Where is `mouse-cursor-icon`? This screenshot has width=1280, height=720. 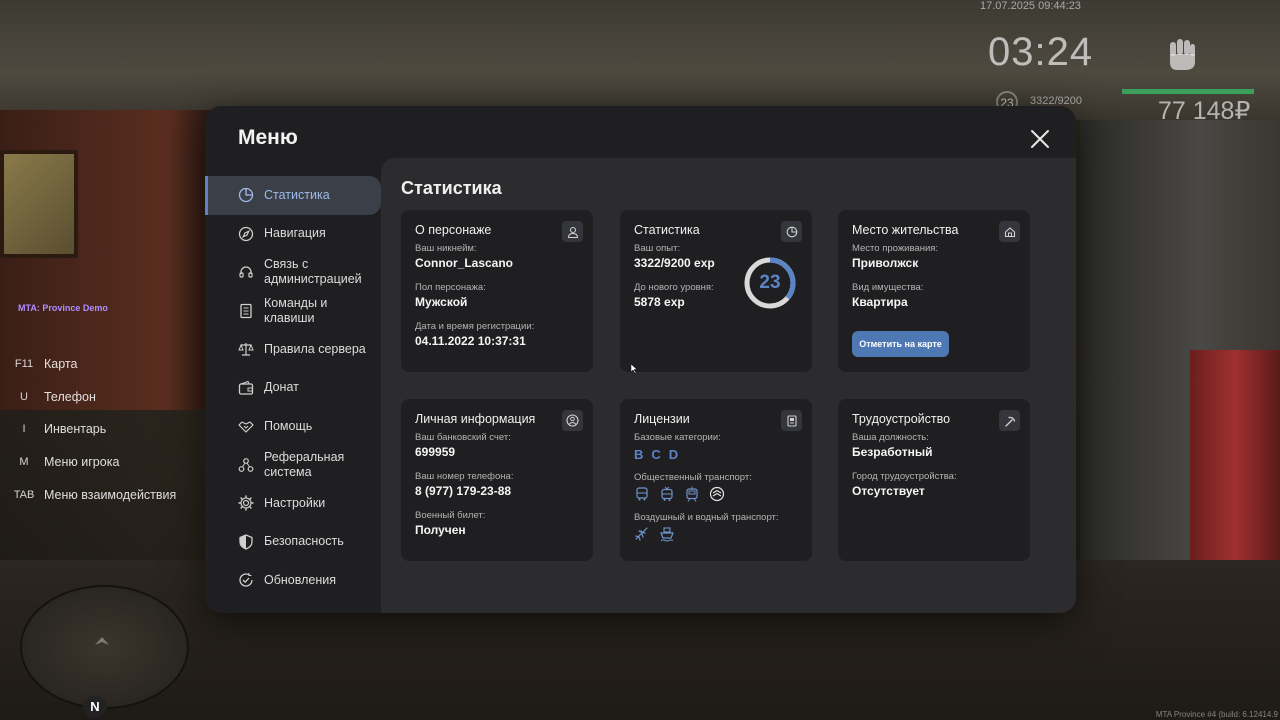 mouse-cursor-icon is located at coordinates (634, 370).